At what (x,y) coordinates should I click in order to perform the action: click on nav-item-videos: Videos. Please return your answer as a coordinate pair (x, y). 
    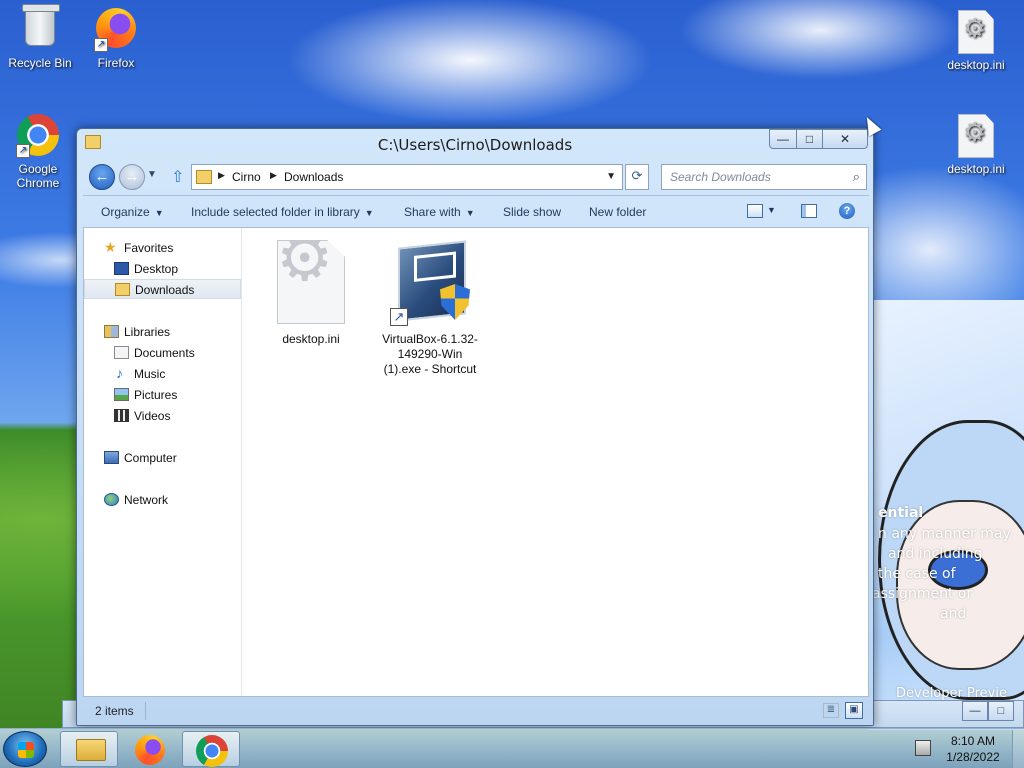
    Looking at the image, I should click on (162, 416).